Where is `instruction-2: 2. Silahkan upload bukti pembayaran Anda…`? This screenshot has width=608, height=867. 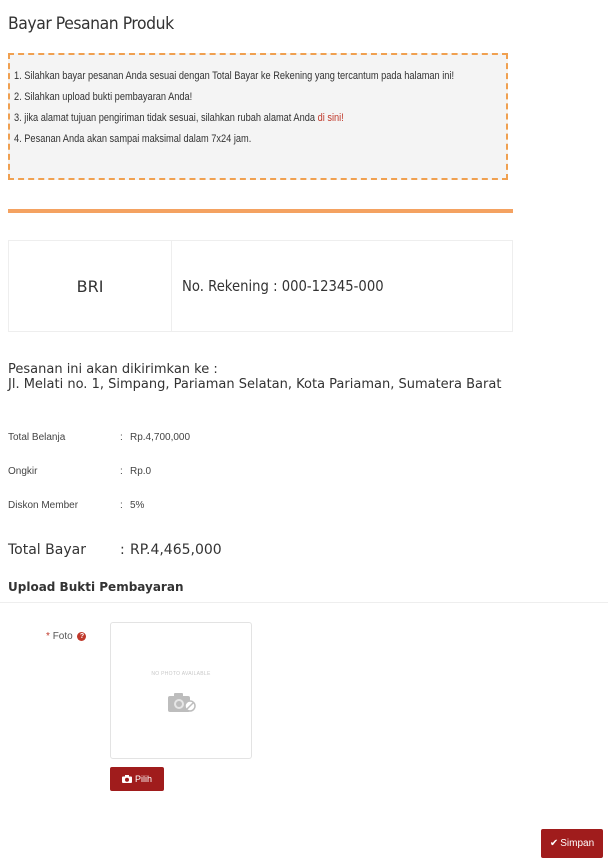
instruction-2: 2. Silahkan upload bukti pembayaran Anda… is located at coordinates (103, 97).